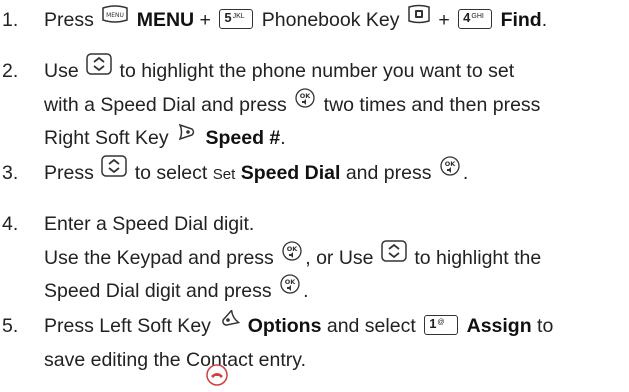  Describe the element at coordinates (224, 174) in the screenshot. I see `set-label: Set` at that location.